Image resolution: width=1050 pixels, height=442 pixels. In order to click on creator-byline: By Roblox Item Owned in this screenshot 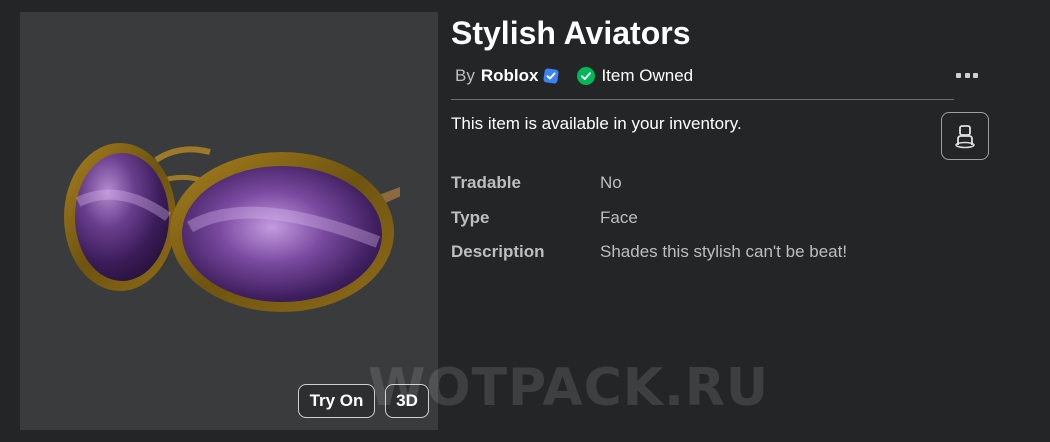, I will do `click(574, 76)`.